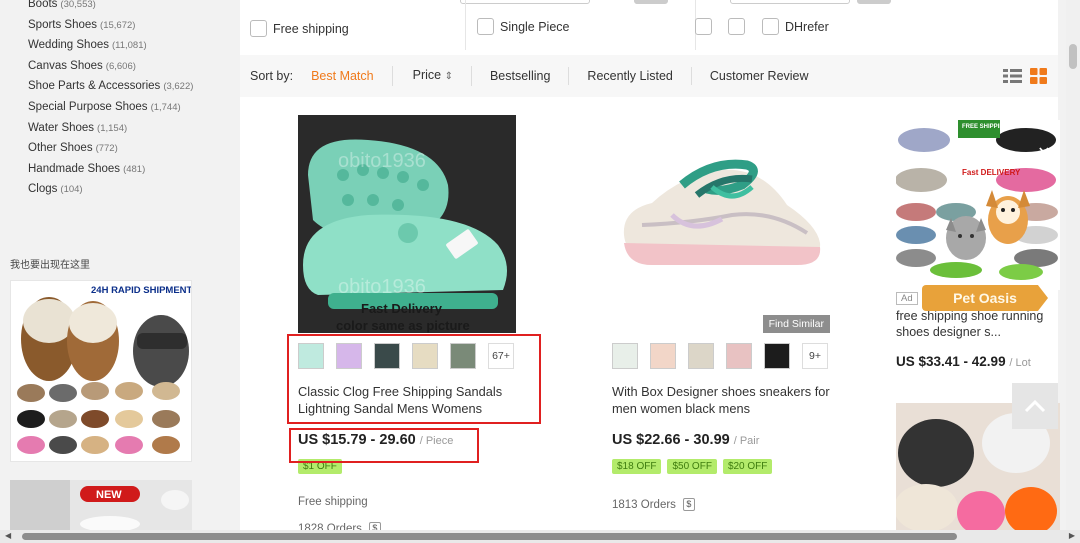  Describe the element at coordinates (985, 298) in the screenshot. I see `pet-oasis-banner: Pet Oasis` at that location.